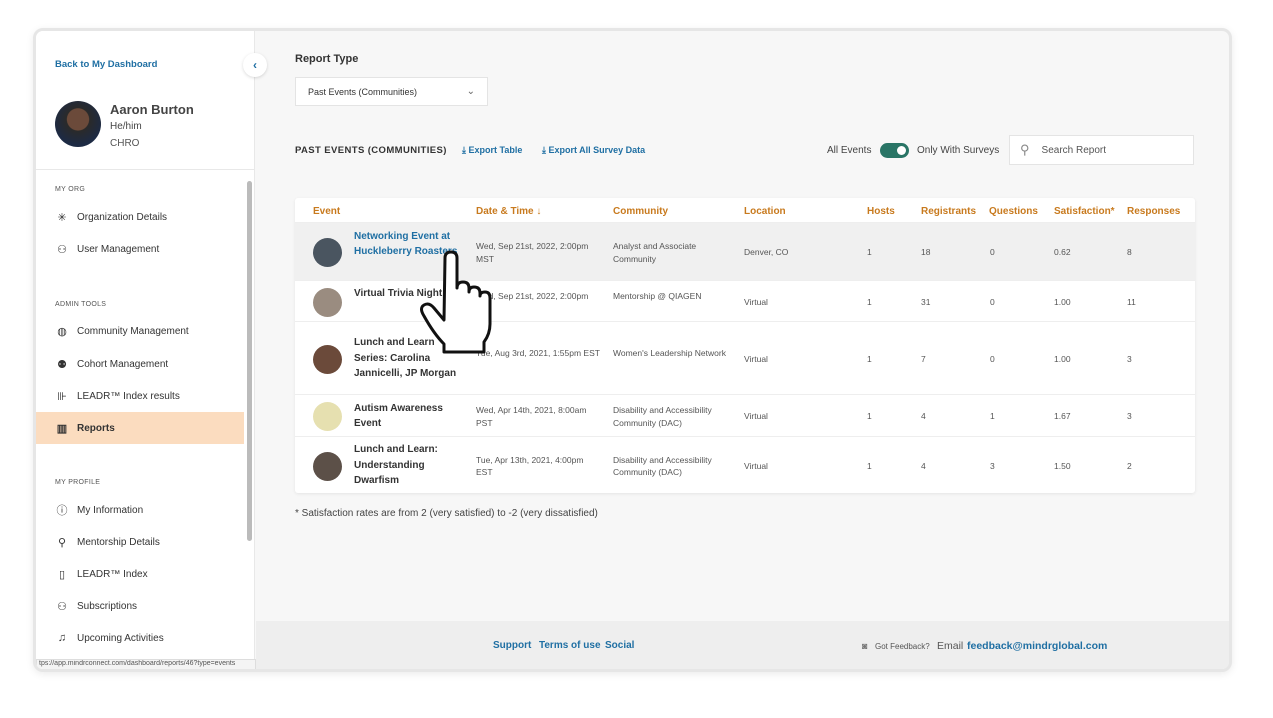 This screenshot has width=1273, height=718. I want to click on chevron-left-icon: ‹, so click(255, 65).